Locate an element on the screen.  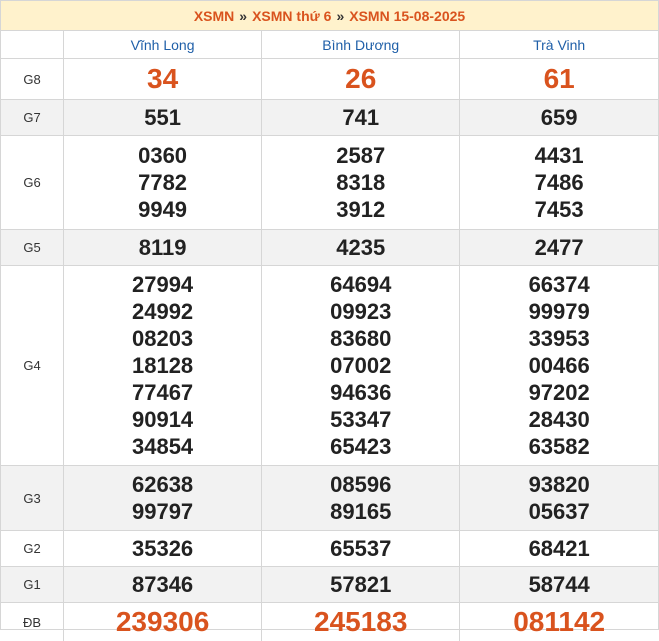
prize-cell: 9382005637 is located at coordinates (559, 498).